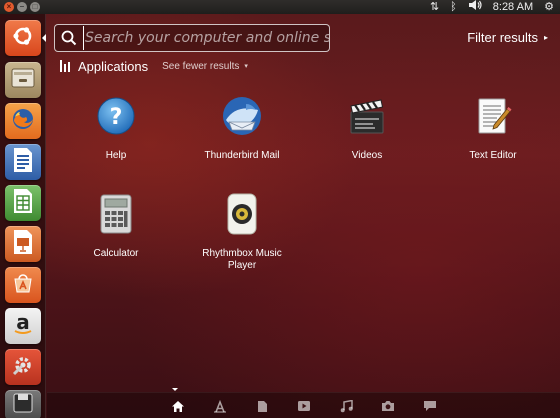 This screenshot has height=418, width=560. I want to click on search-input, so click(206, 38).